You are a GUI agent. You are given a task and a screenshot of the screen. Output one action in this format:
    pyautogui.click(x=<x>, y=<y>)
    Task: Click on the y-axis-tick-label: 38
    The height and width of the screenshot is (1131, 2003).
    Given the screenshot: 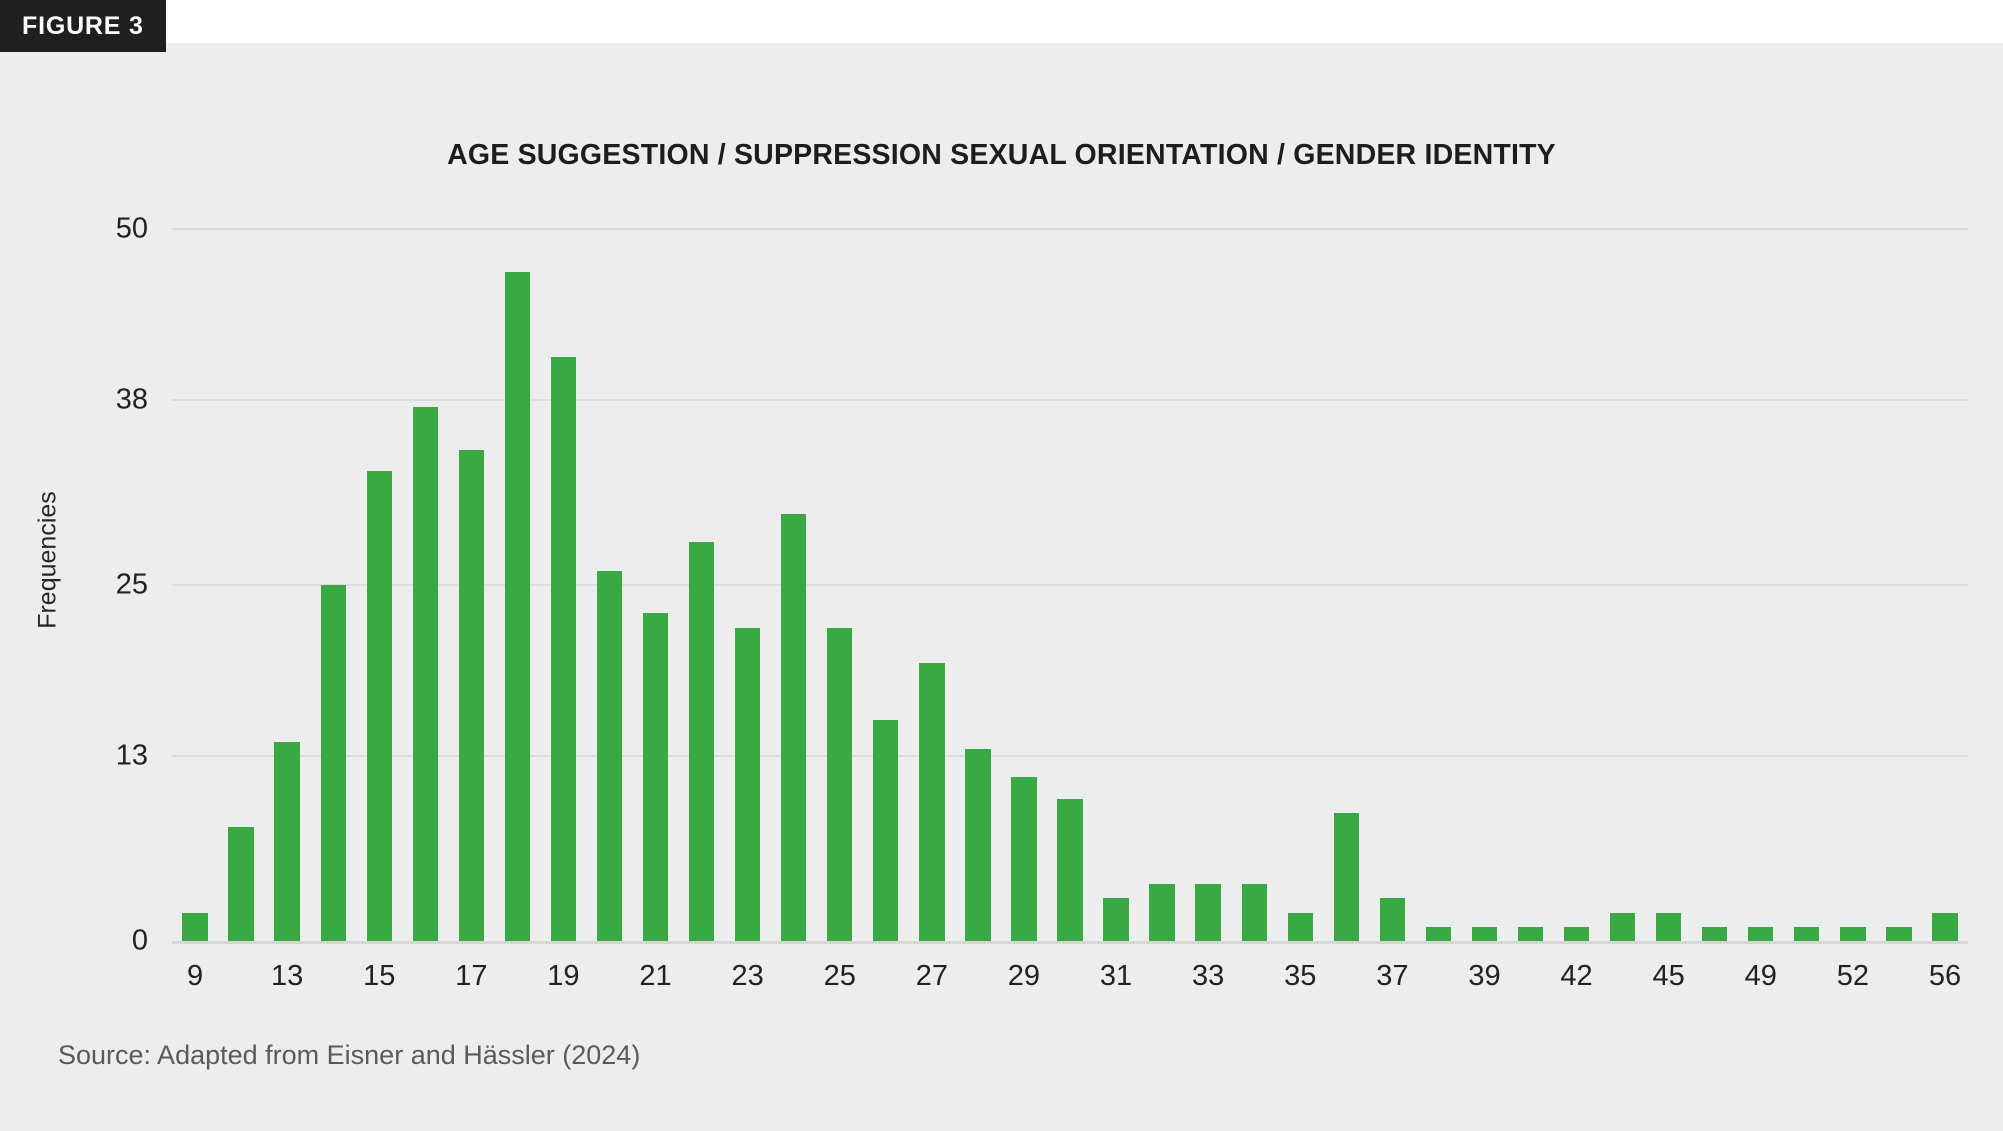 What is the action you would take?
    pyautogui.click(x=131, y=399)
    